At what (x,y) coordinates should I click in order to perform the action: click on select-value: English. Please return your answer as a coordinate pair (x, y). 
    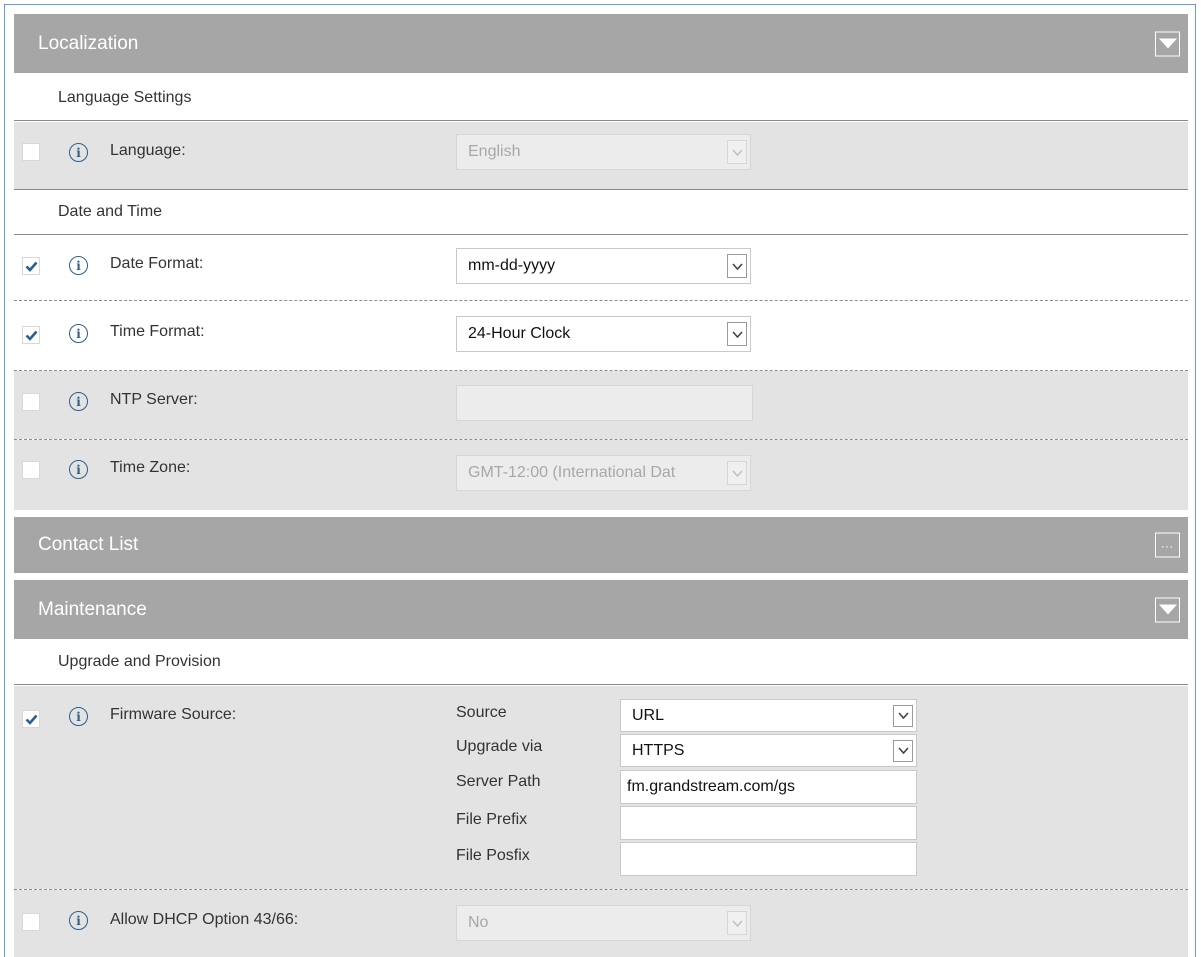
    Looking at the image, I should click on (494, 151).